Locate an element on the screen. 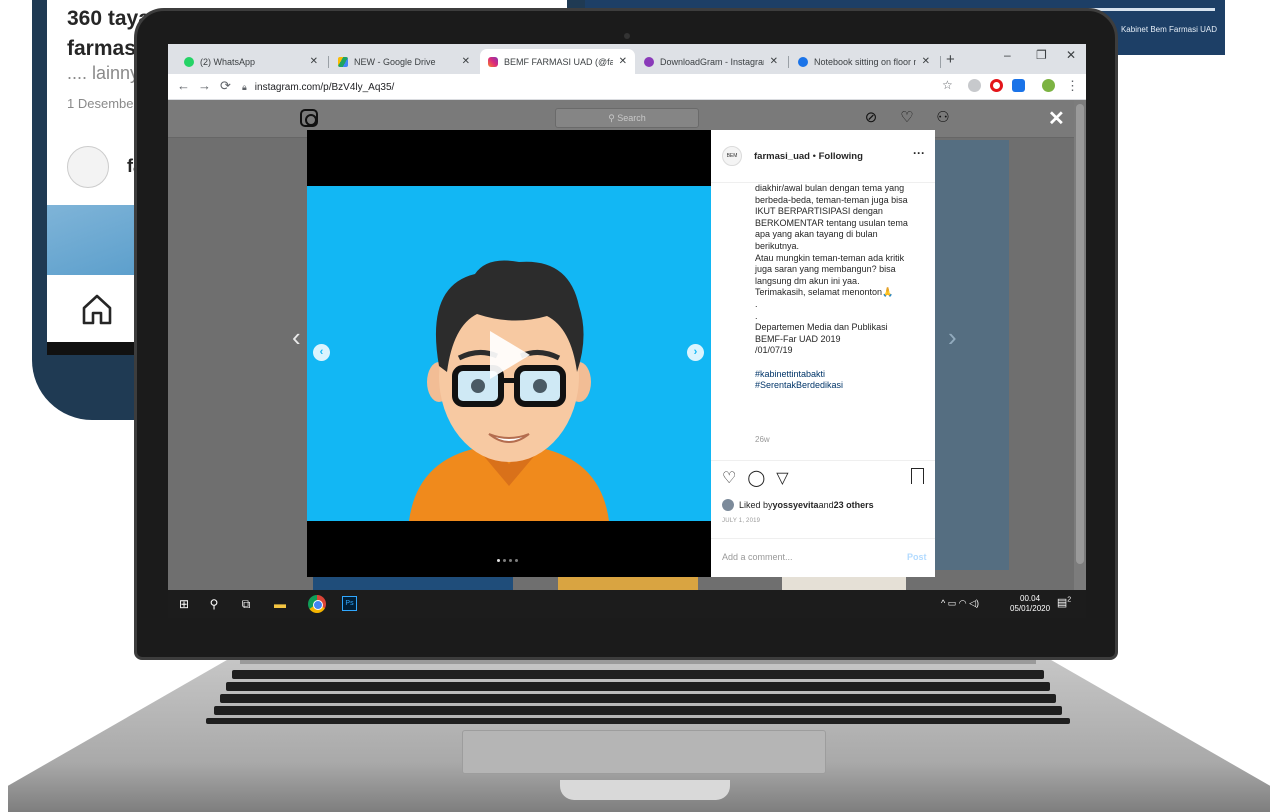 The image size is (1275, 812). system-tray-icons: ^ ▭ ◠ ◁) is located at coordinates (960, 603).